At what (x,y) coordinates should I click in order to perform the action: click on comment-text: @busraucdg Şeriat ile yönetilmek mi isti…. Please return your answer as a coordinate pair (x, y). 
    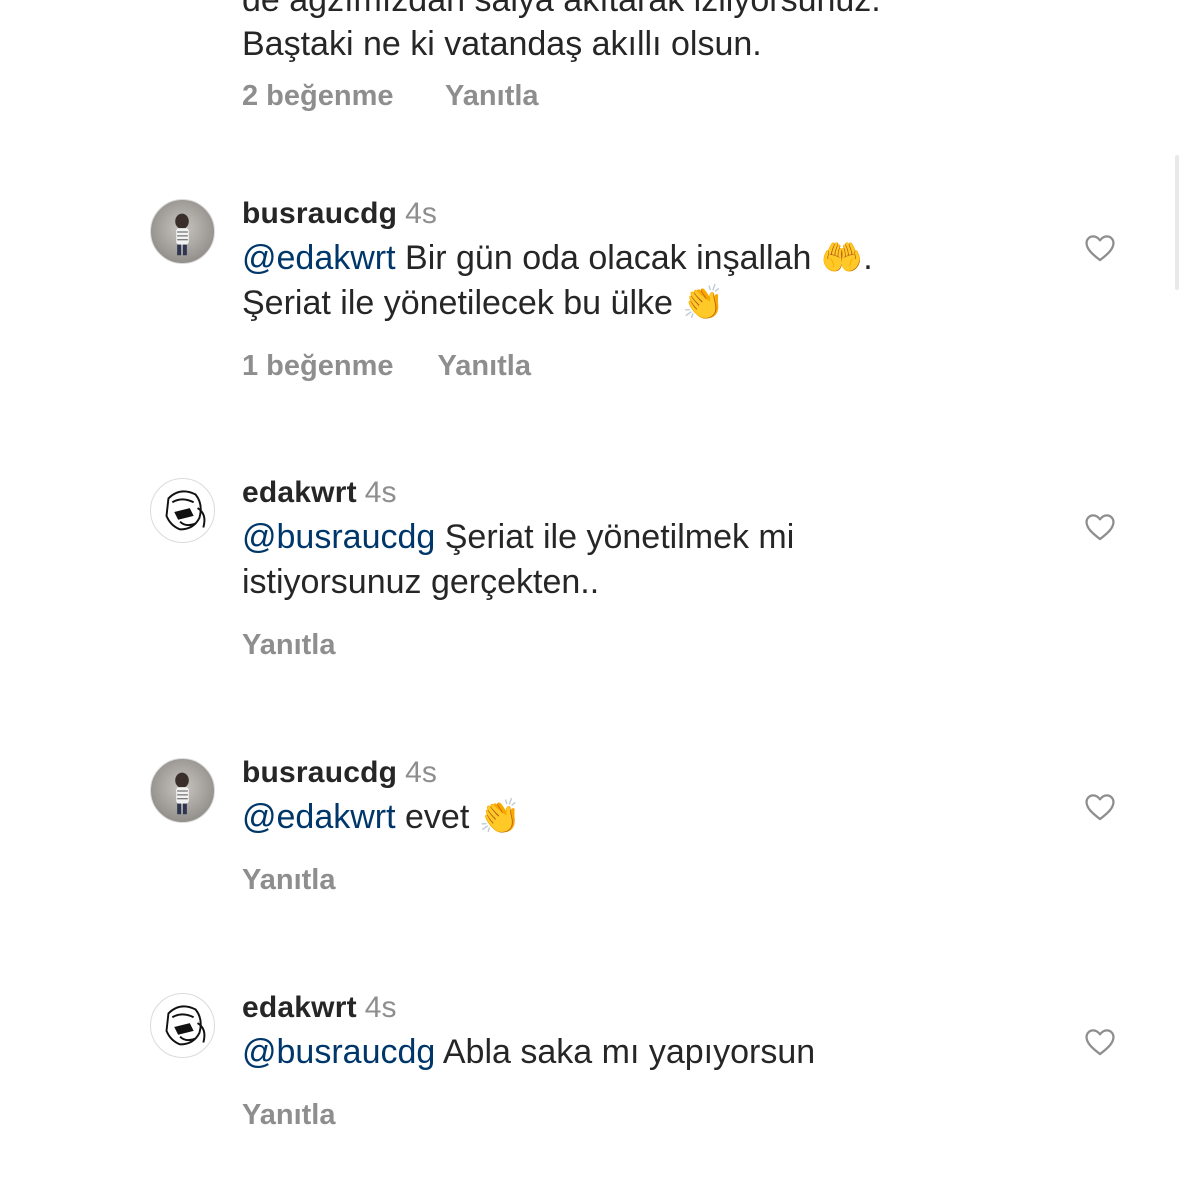
    Looking at the image, I should click on (518, 559).